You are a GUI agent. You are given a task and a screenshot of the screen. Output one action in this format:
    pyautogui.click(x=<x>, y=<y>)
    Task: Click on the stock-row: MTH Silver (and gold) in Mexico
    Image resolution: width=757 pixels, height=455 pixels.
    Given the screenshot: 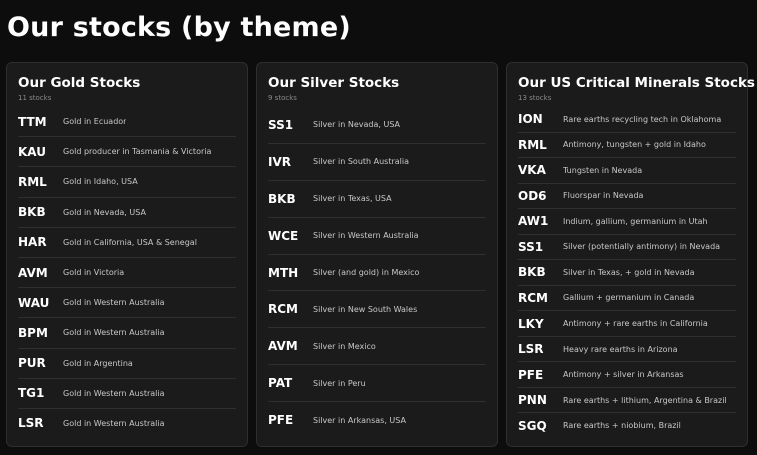 What is the action you would take?
    pyautogui.click(x=377, y=273)
    